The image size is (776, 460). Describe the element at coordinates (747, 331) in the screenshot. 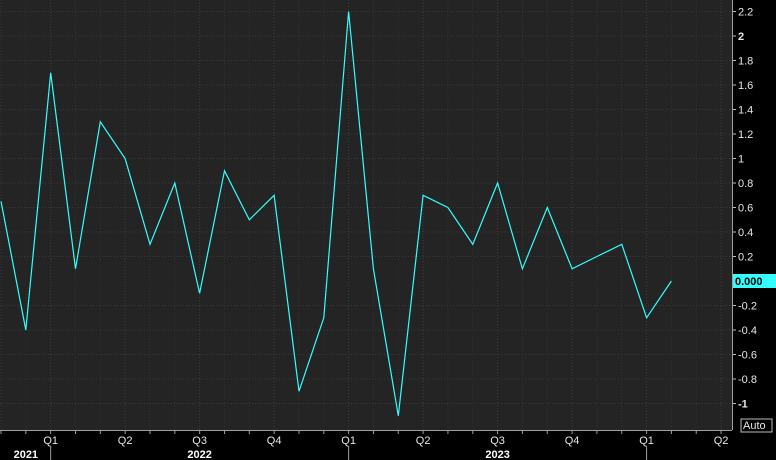

I see `y-tick-label: -0.4` at that location.